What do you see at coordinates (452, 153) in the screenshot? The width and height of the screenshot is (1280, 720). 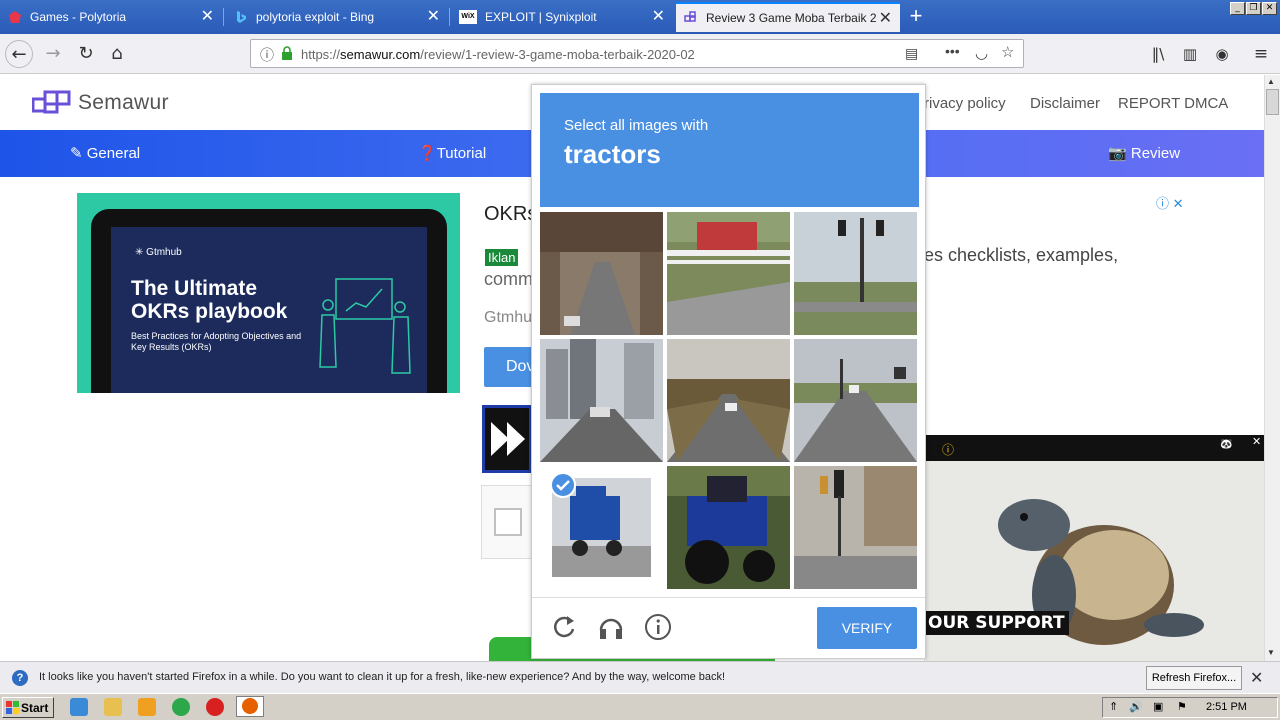 I see `menu-tutorial: ❓Tutorial` at bounding box center [452, 153].